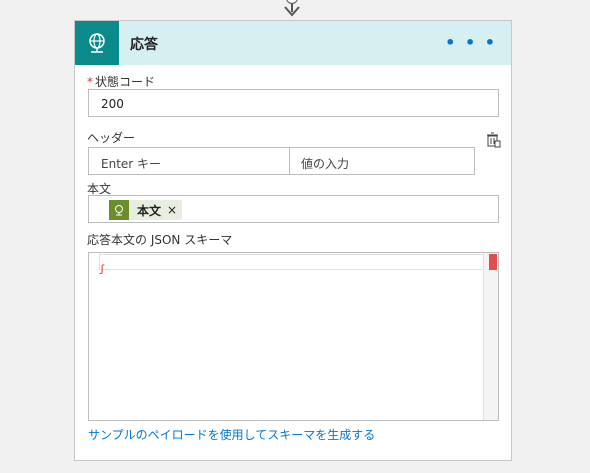  I want to click on editor-scroll-marker, so click(493, 262).